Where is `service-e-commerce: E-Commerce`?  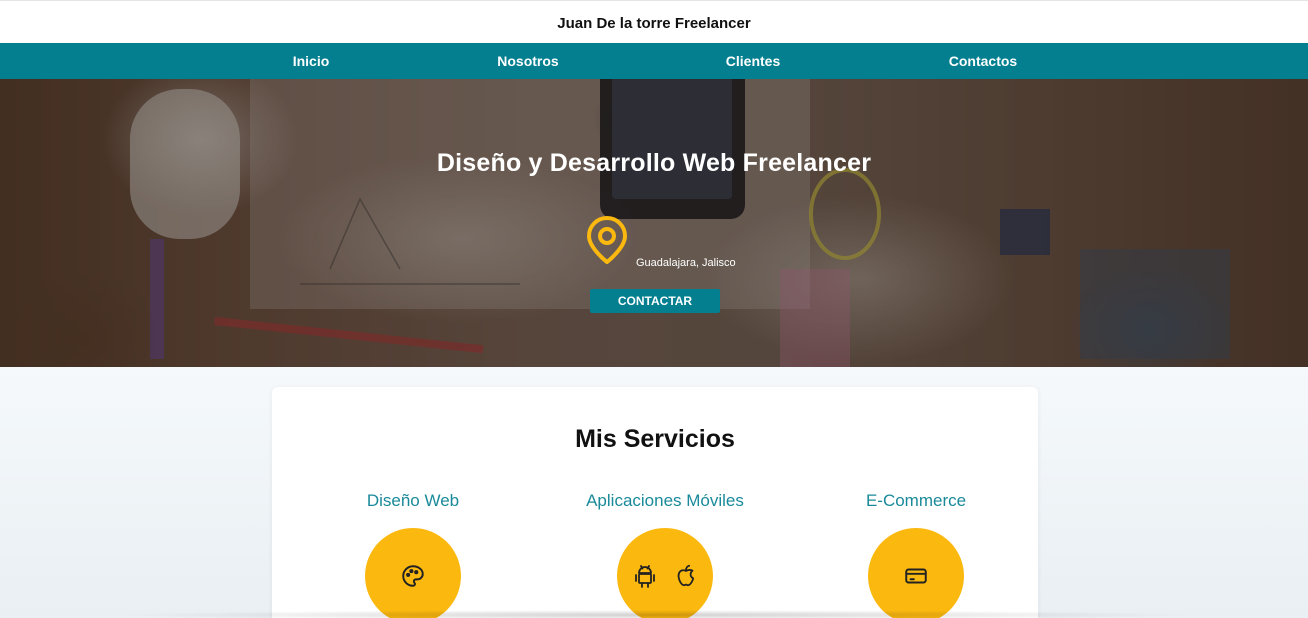 service-e-commerce: E-Commerce is located at coordinates (916, 554).